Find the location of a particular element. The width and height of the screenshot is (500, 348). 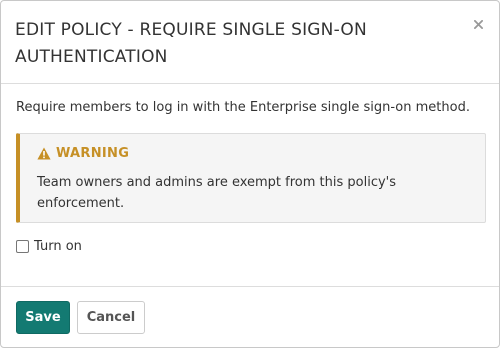

turn-on-toggle: Turn on is located at coordinates (49, 246).